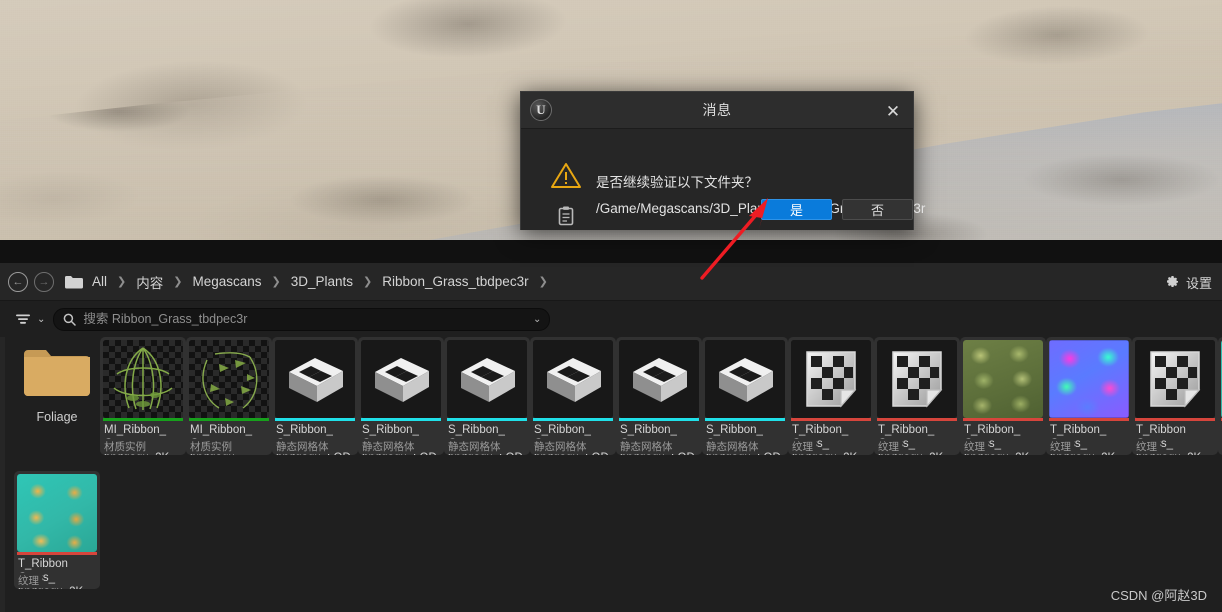  Describe the element at coordinates (541, 110) in the screenshot. I see `unreal-logo-icon: U` at that location.